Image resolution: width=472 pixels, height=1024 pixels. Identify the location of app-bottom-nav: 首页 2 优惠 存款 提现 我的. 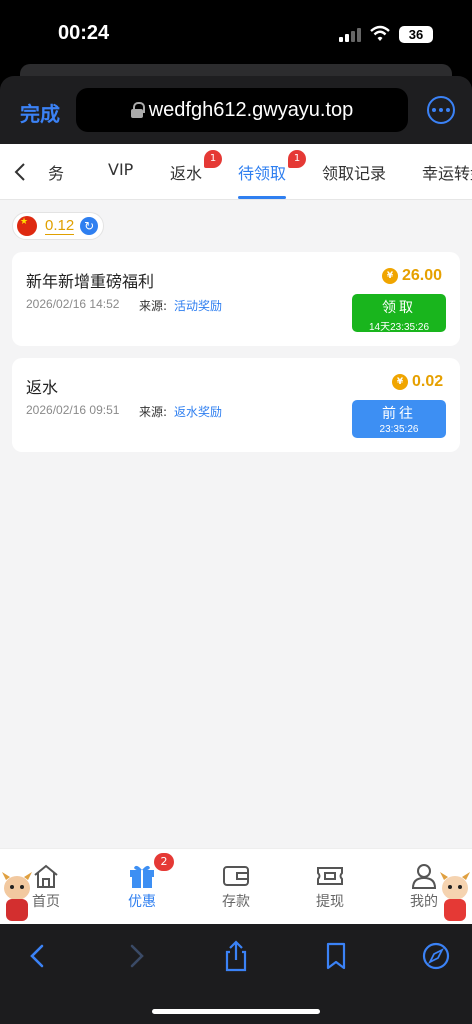
(236, 886).